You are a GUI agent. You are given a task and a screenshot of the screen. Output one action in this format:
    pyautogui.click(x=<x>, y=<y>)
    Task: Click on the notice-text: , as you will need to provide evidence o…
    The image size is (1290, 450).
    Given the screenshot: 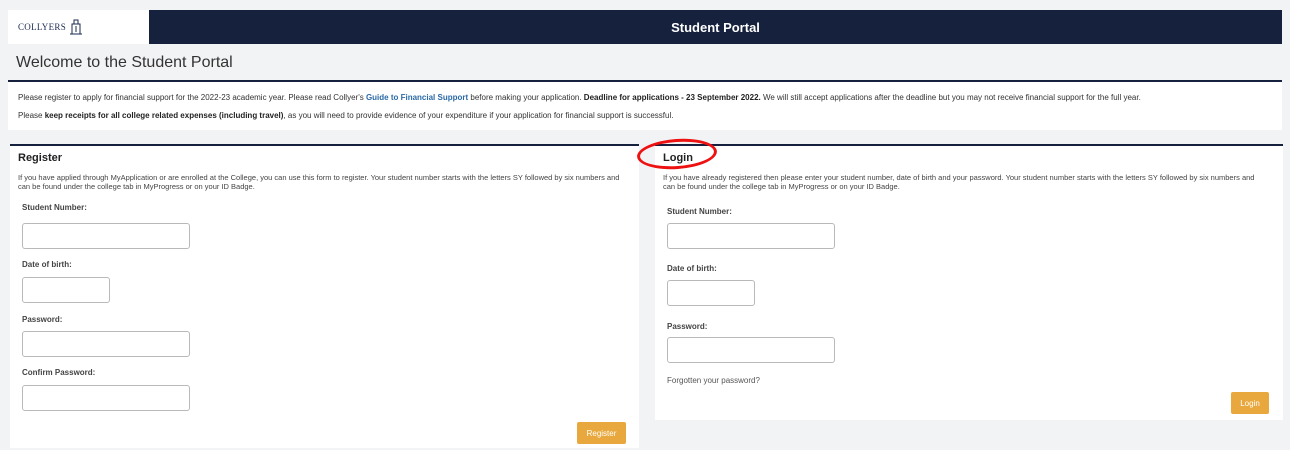 What is the action you would take?
    pyautogui.click(x=478, y=115)
    